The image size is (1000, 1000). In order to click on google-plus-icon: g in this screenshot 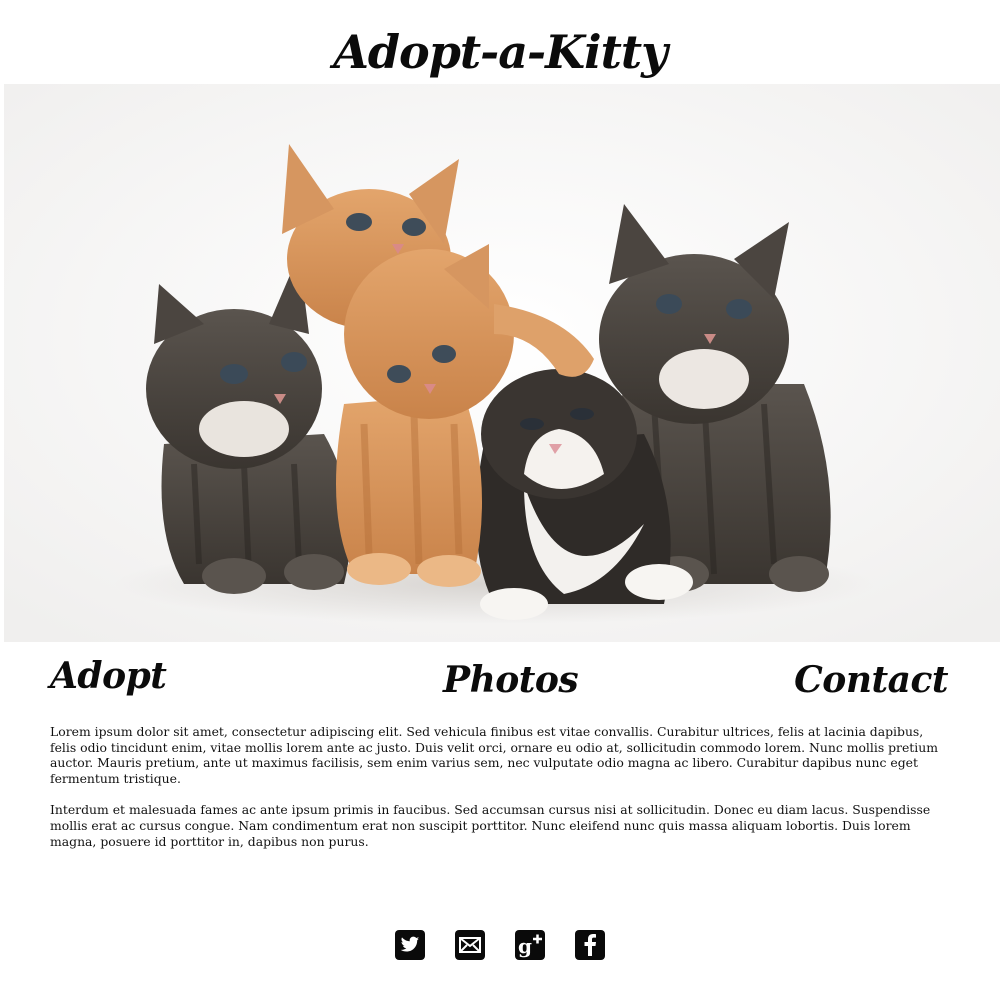, I will do `click(530, 945)`.